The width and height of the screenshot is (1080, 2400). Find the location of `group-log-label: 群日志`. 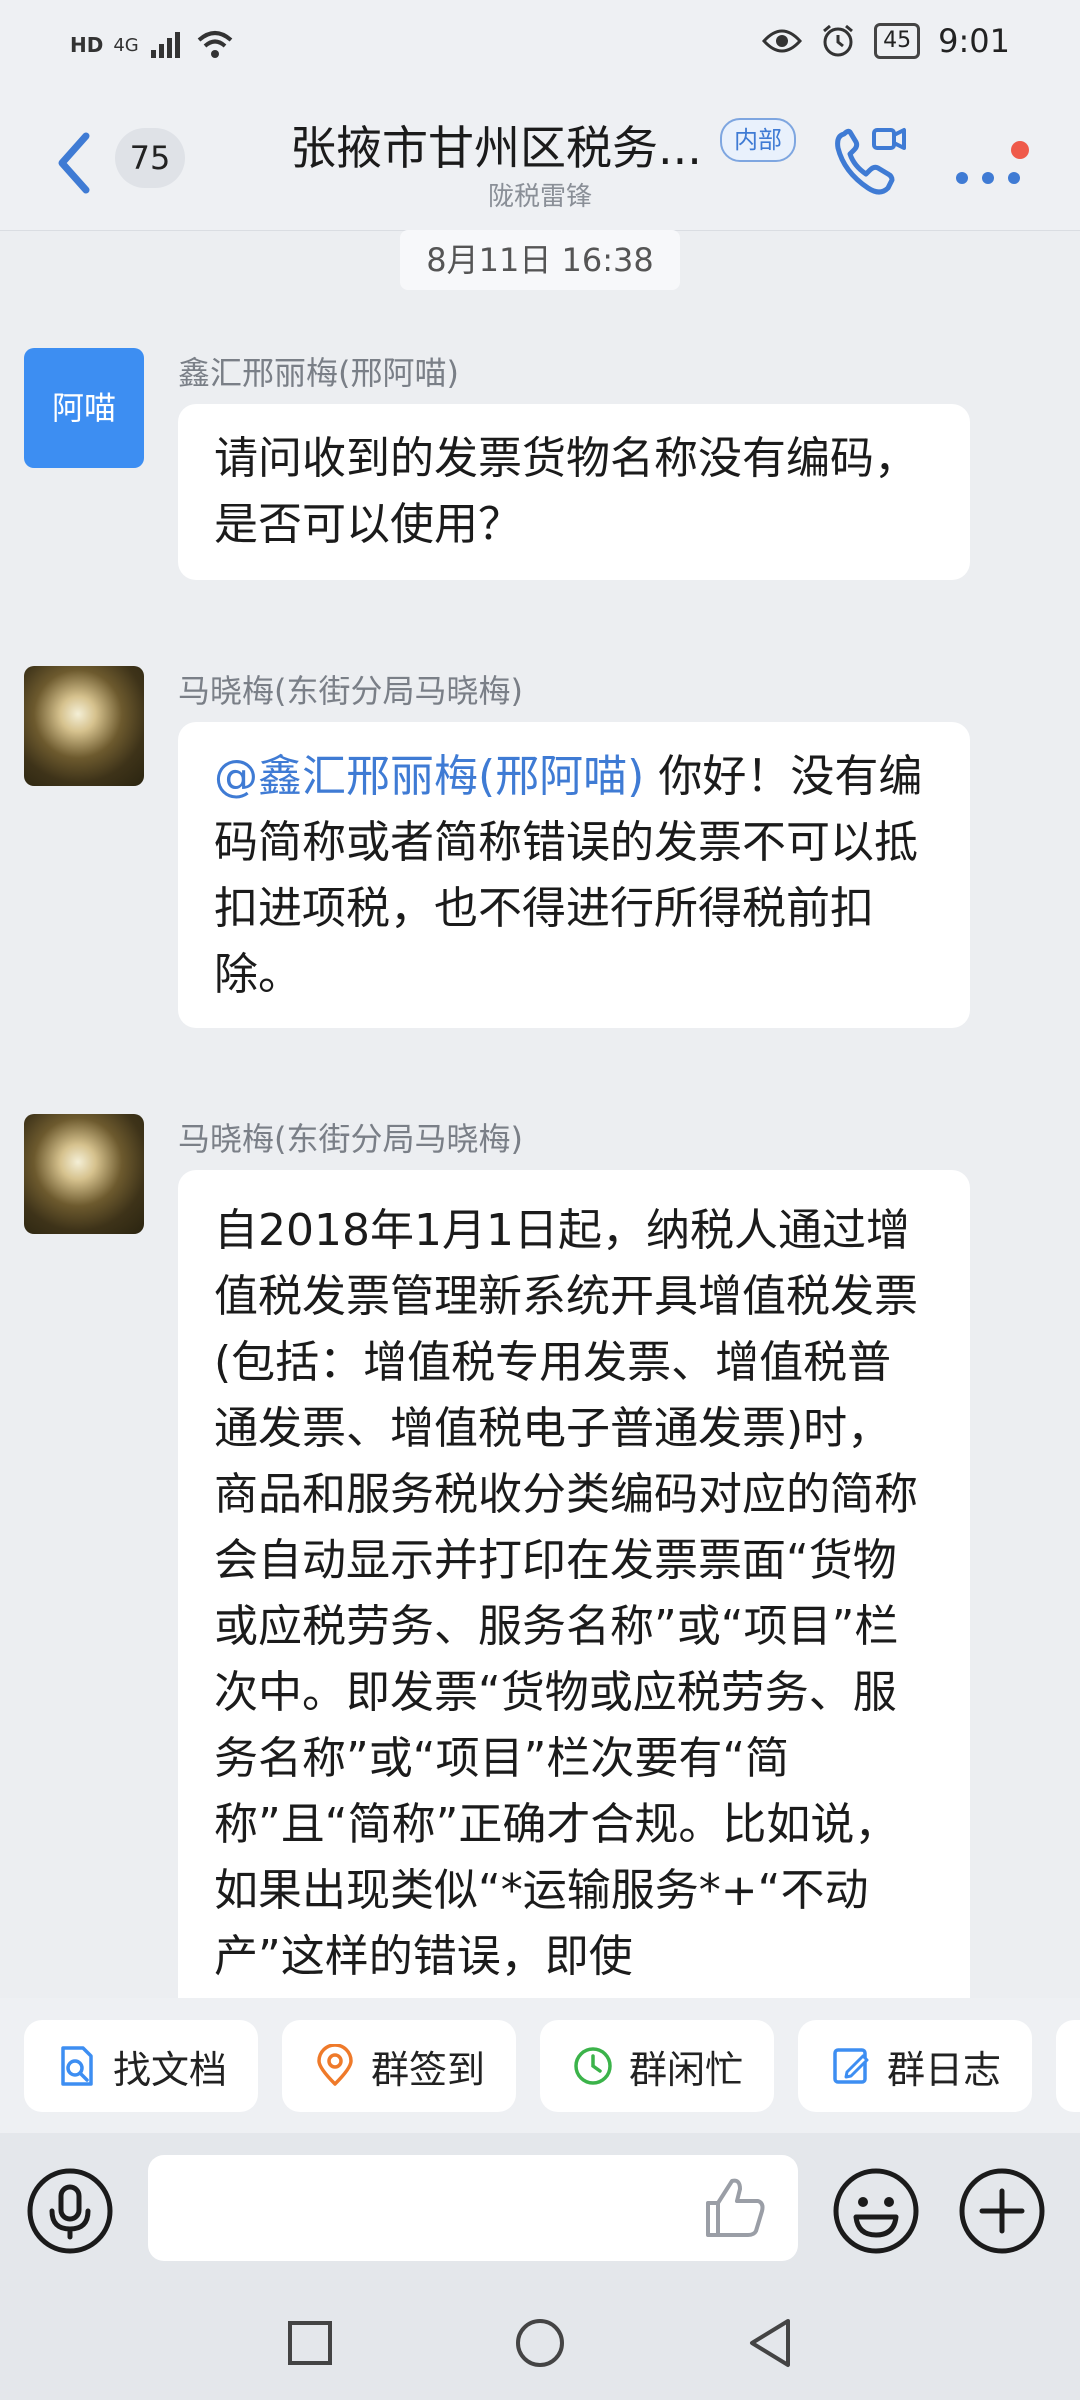

group-log-label: 群日志 is located at coordinates (943, 2069).